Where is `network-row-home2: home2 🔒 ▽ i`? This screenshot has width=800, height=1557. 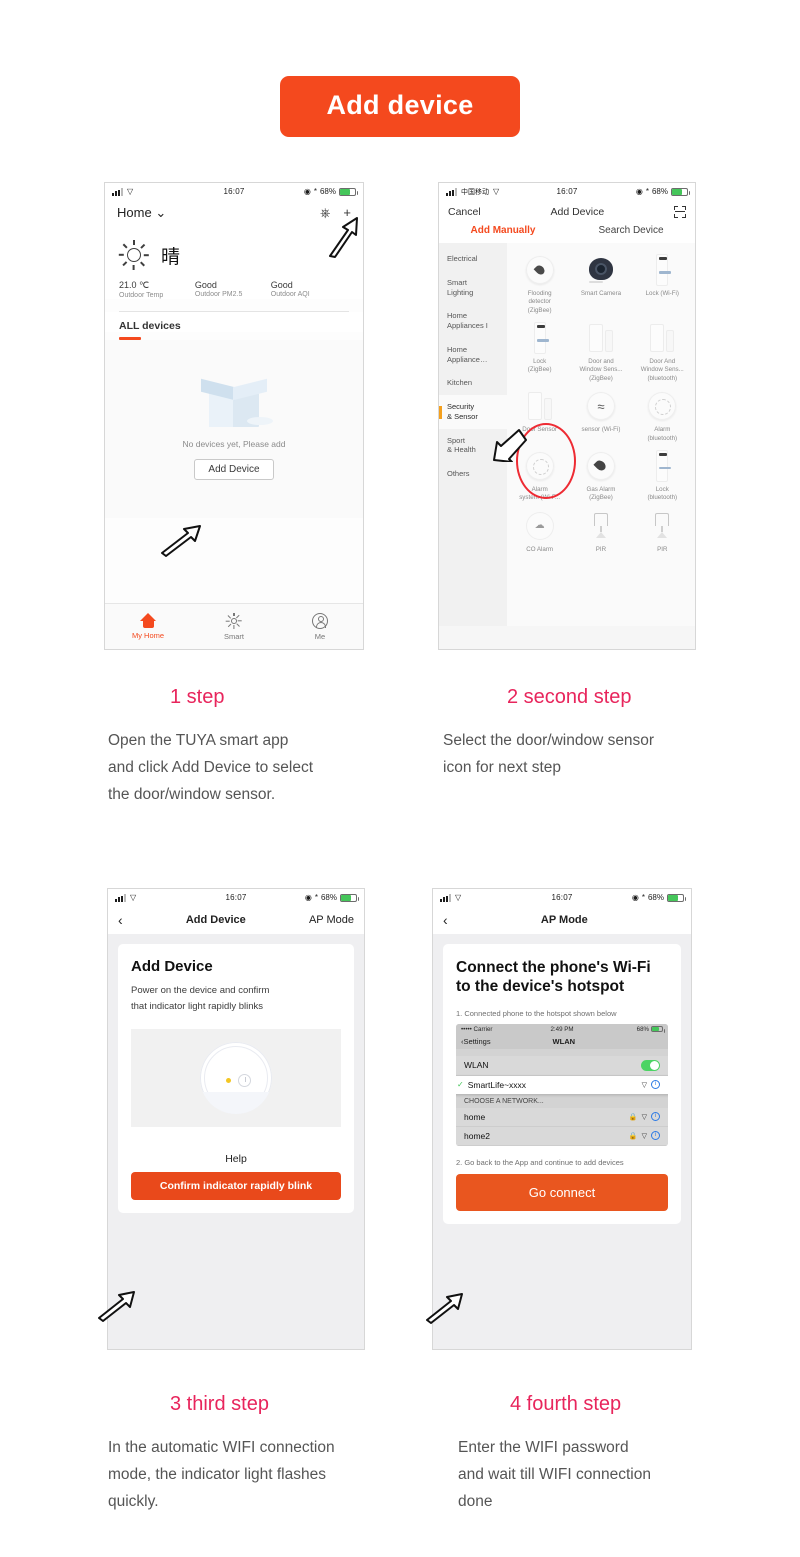 network-row-home2: home2 🔒 ▽ i is located at coordinates (562, 1136).